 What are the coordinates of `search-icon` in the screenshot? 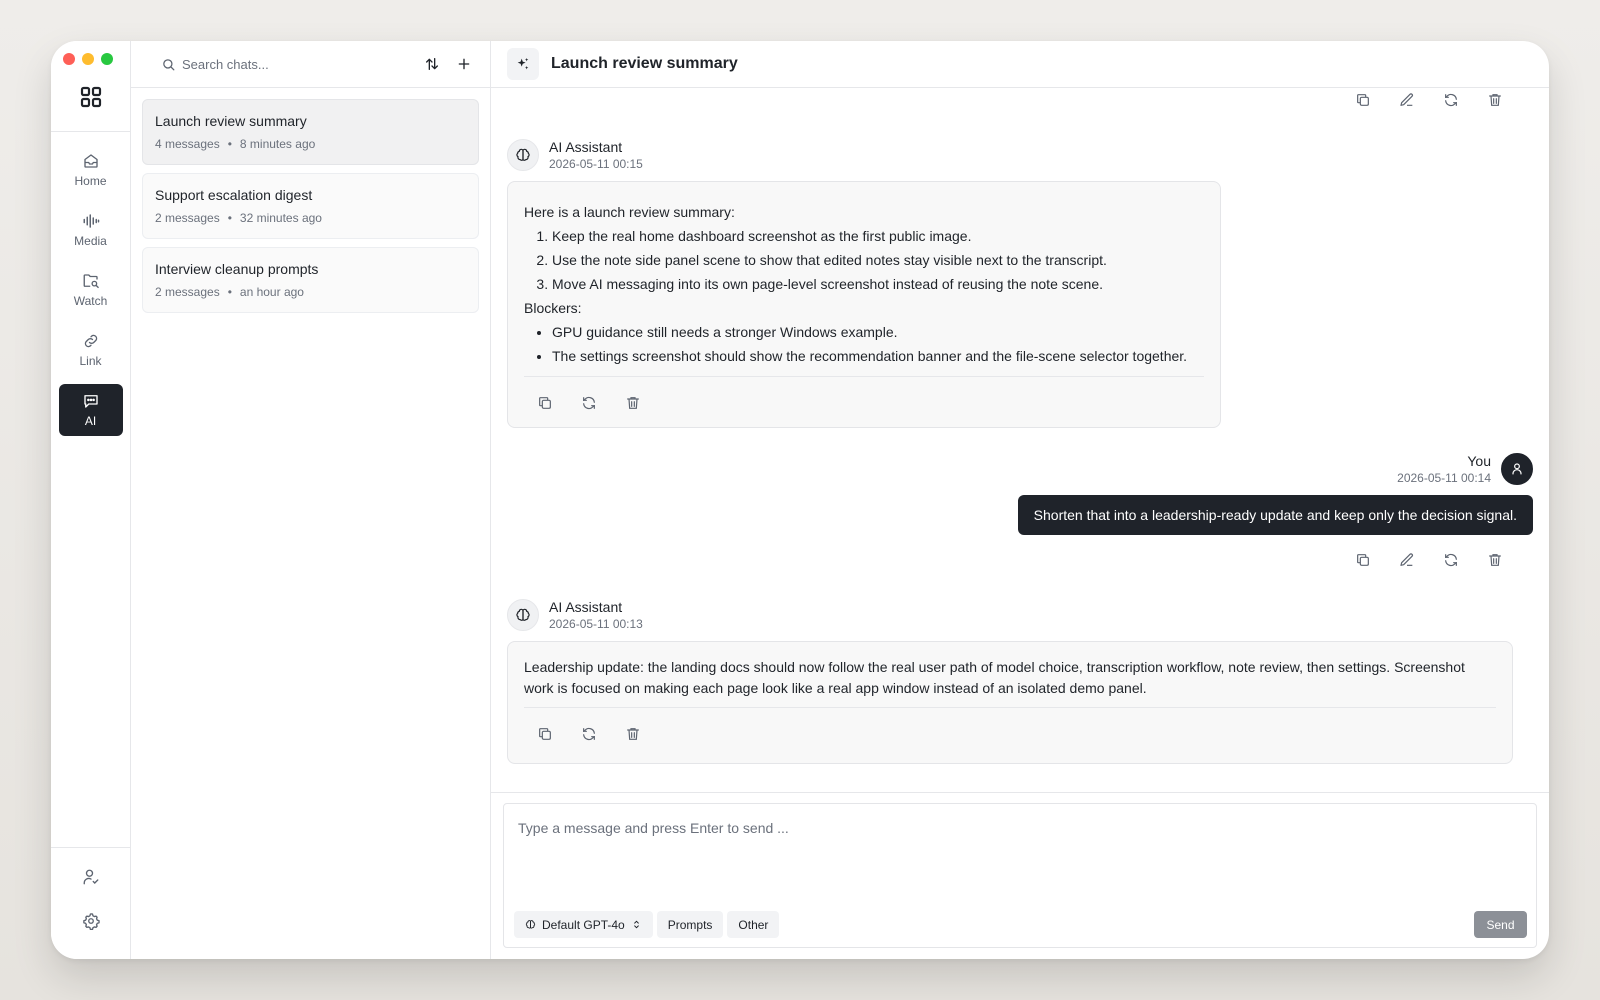 It's located at (169, 64).